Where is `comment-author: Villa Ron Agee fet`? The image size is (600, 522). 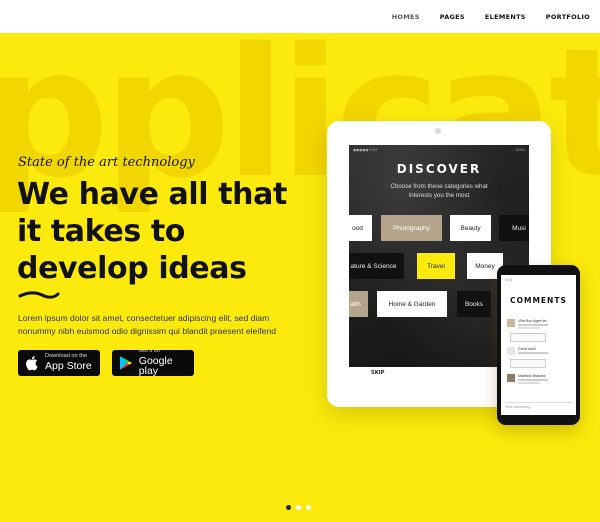
comment-author: Villa Ron Agee fet is located at coordinates (532, 321).